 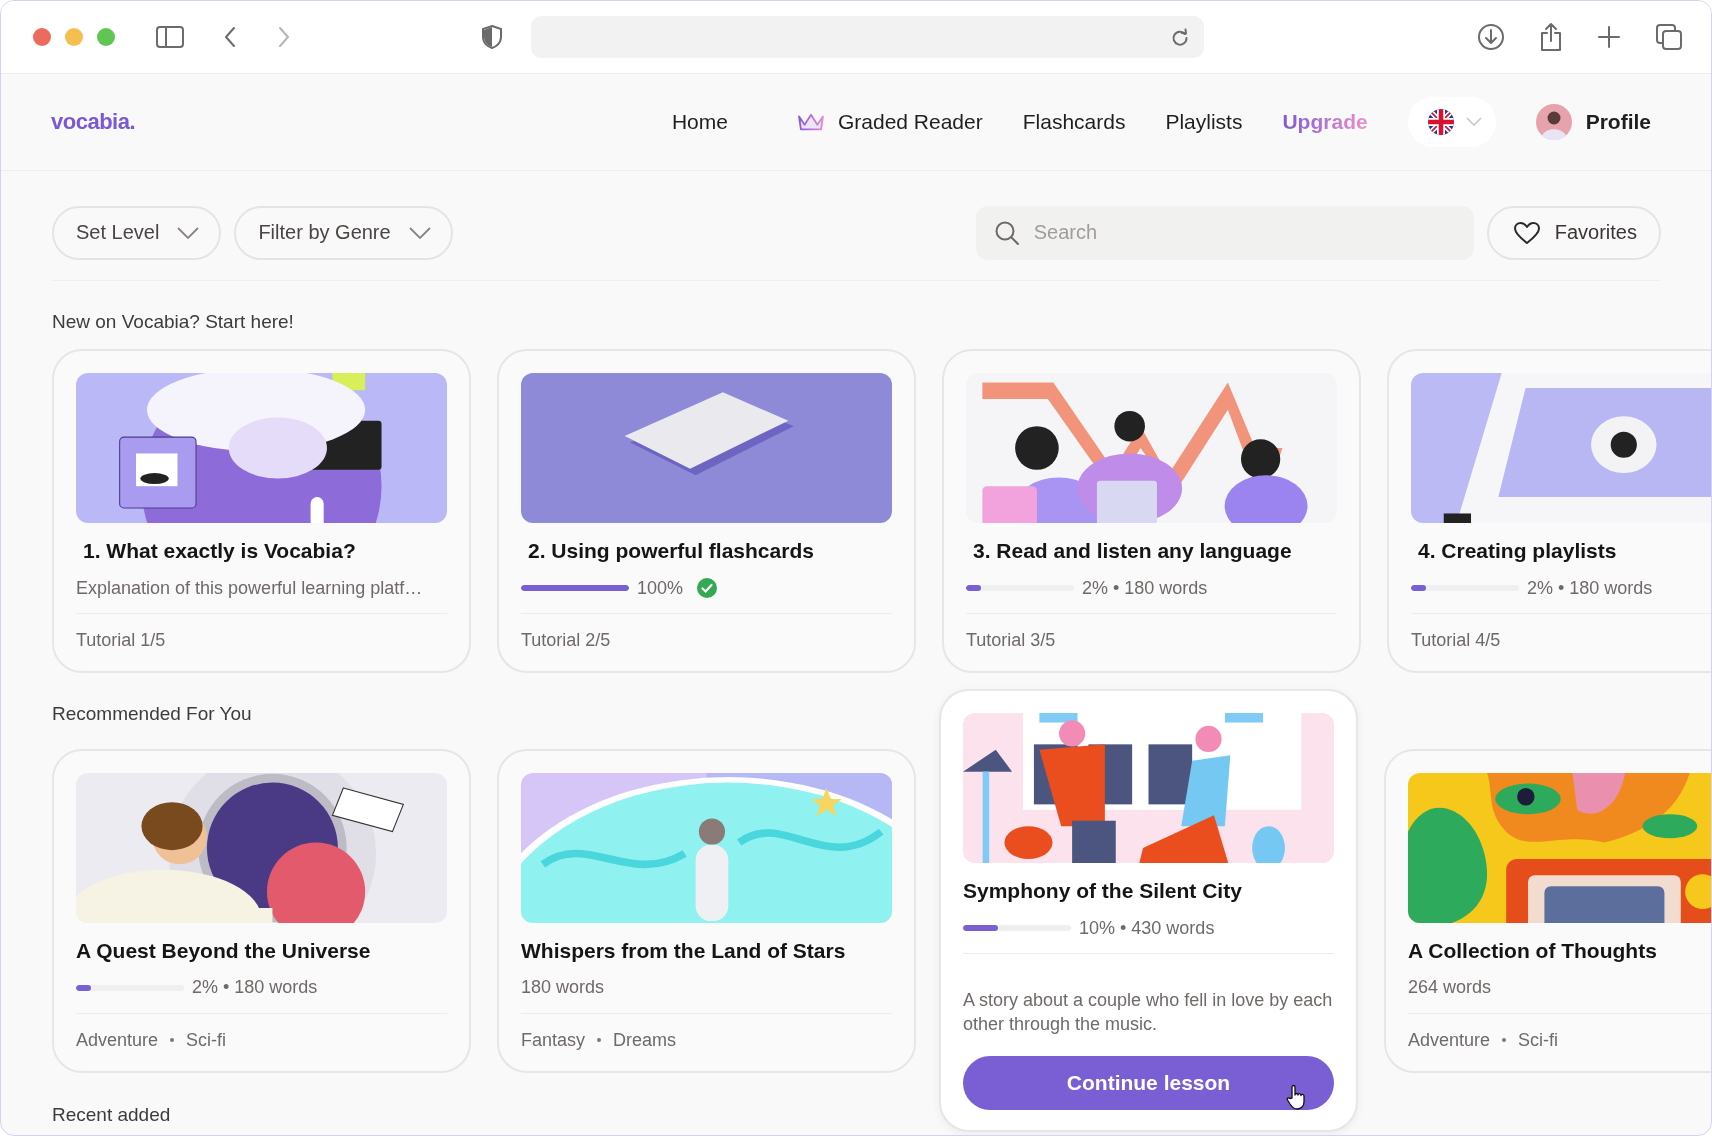 What do you see at coordinates (706, 910) in the screenshot?
I see `story-card: Whispers from the Land of Stars 180 words Fantasy Dreams` at bounding box center [706, 910].